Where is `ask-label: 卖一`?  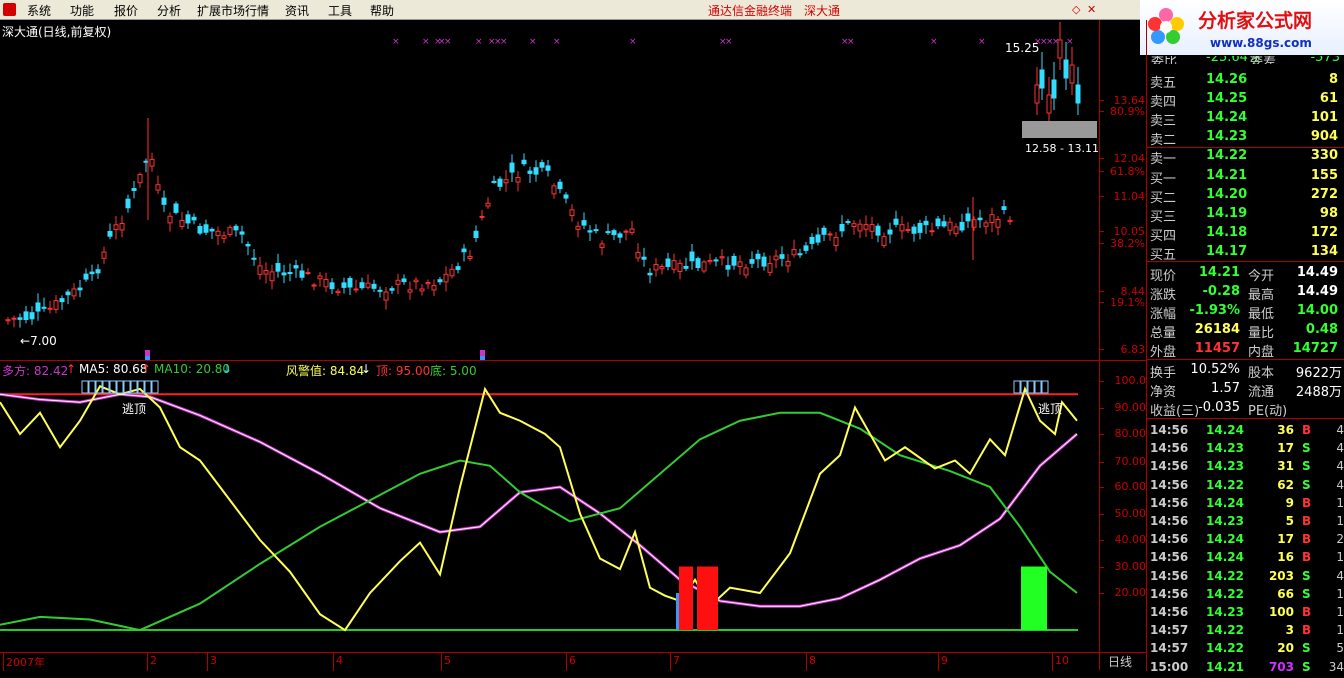
ask-label: 卖一 is located at coordinates (1163, 159).